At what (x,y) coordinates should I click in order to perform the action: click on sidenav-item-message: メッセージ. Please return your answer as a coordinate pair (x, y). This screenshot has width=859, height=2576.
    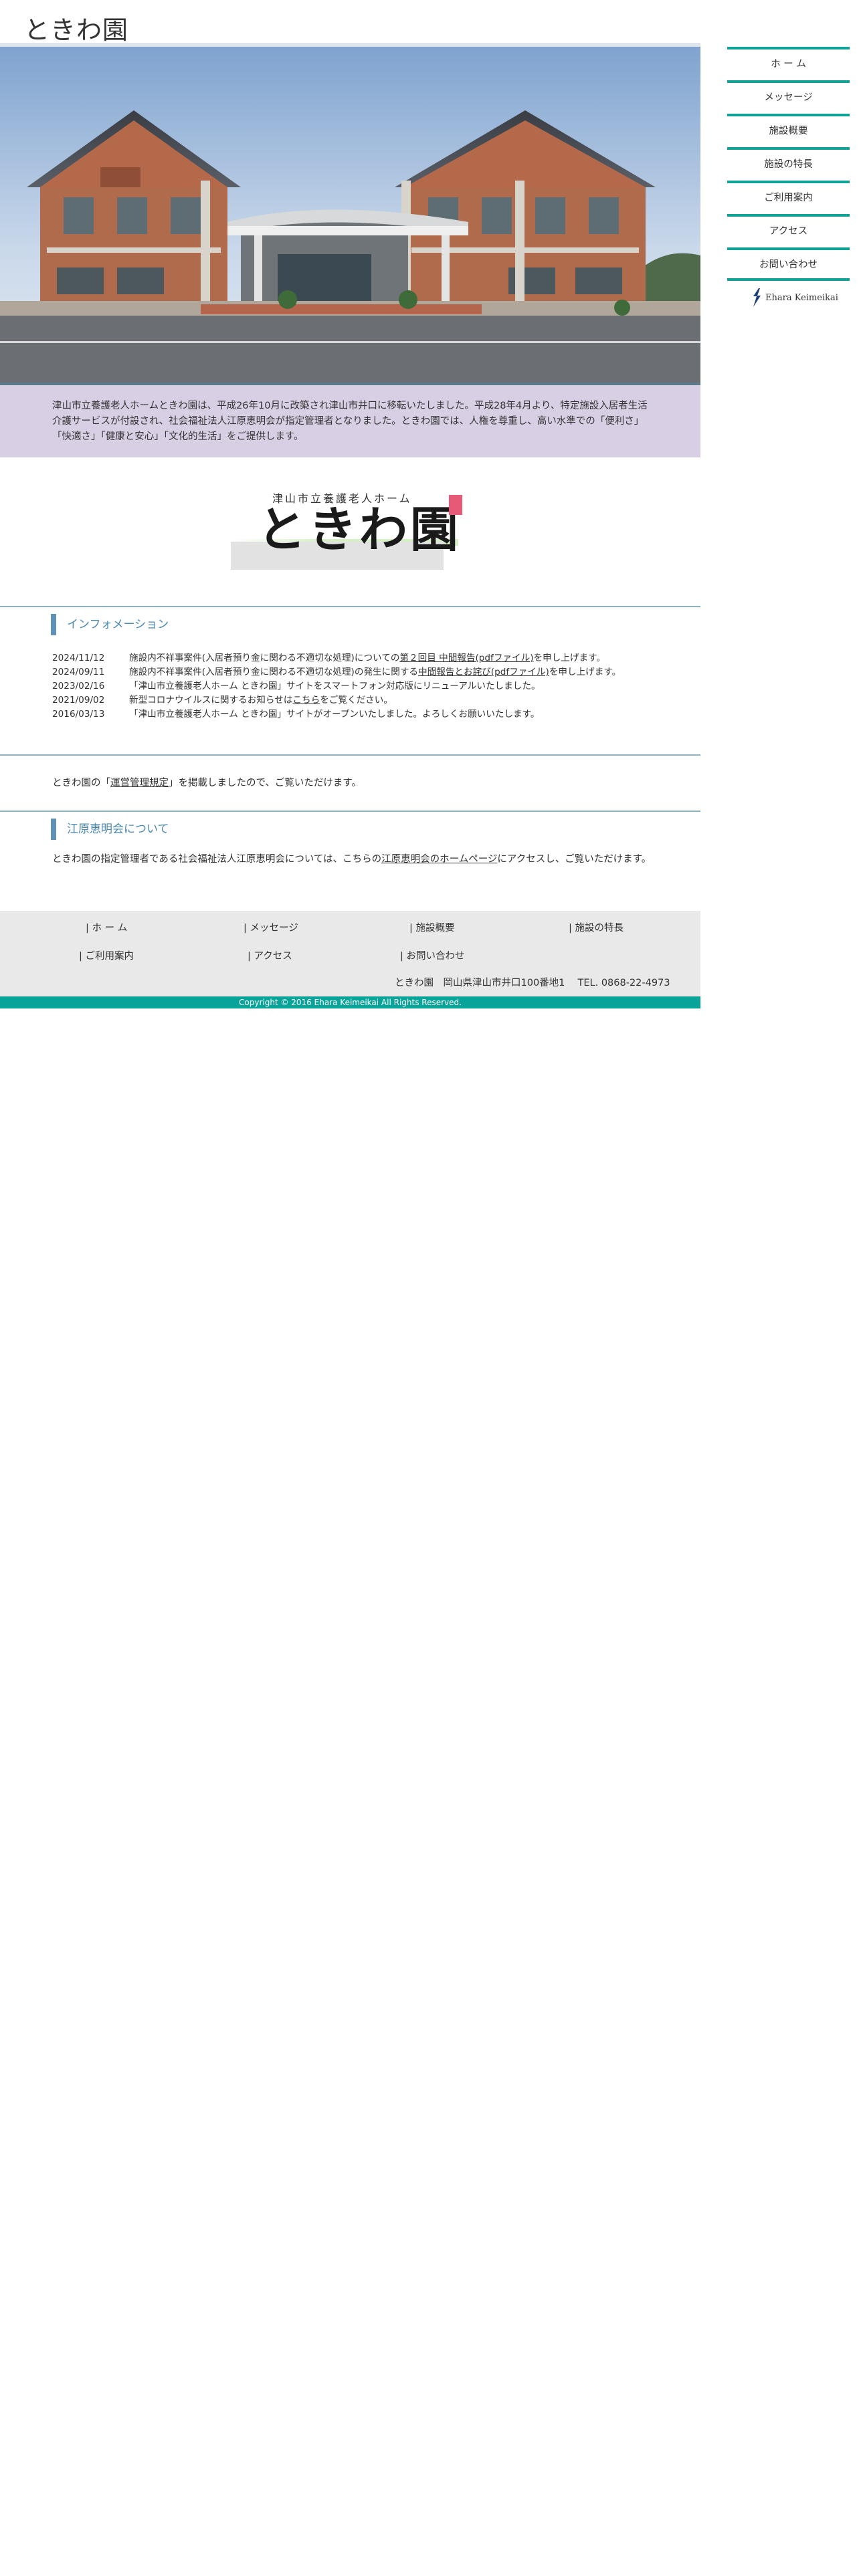
    Looking at the image, I should click on (789, 97).